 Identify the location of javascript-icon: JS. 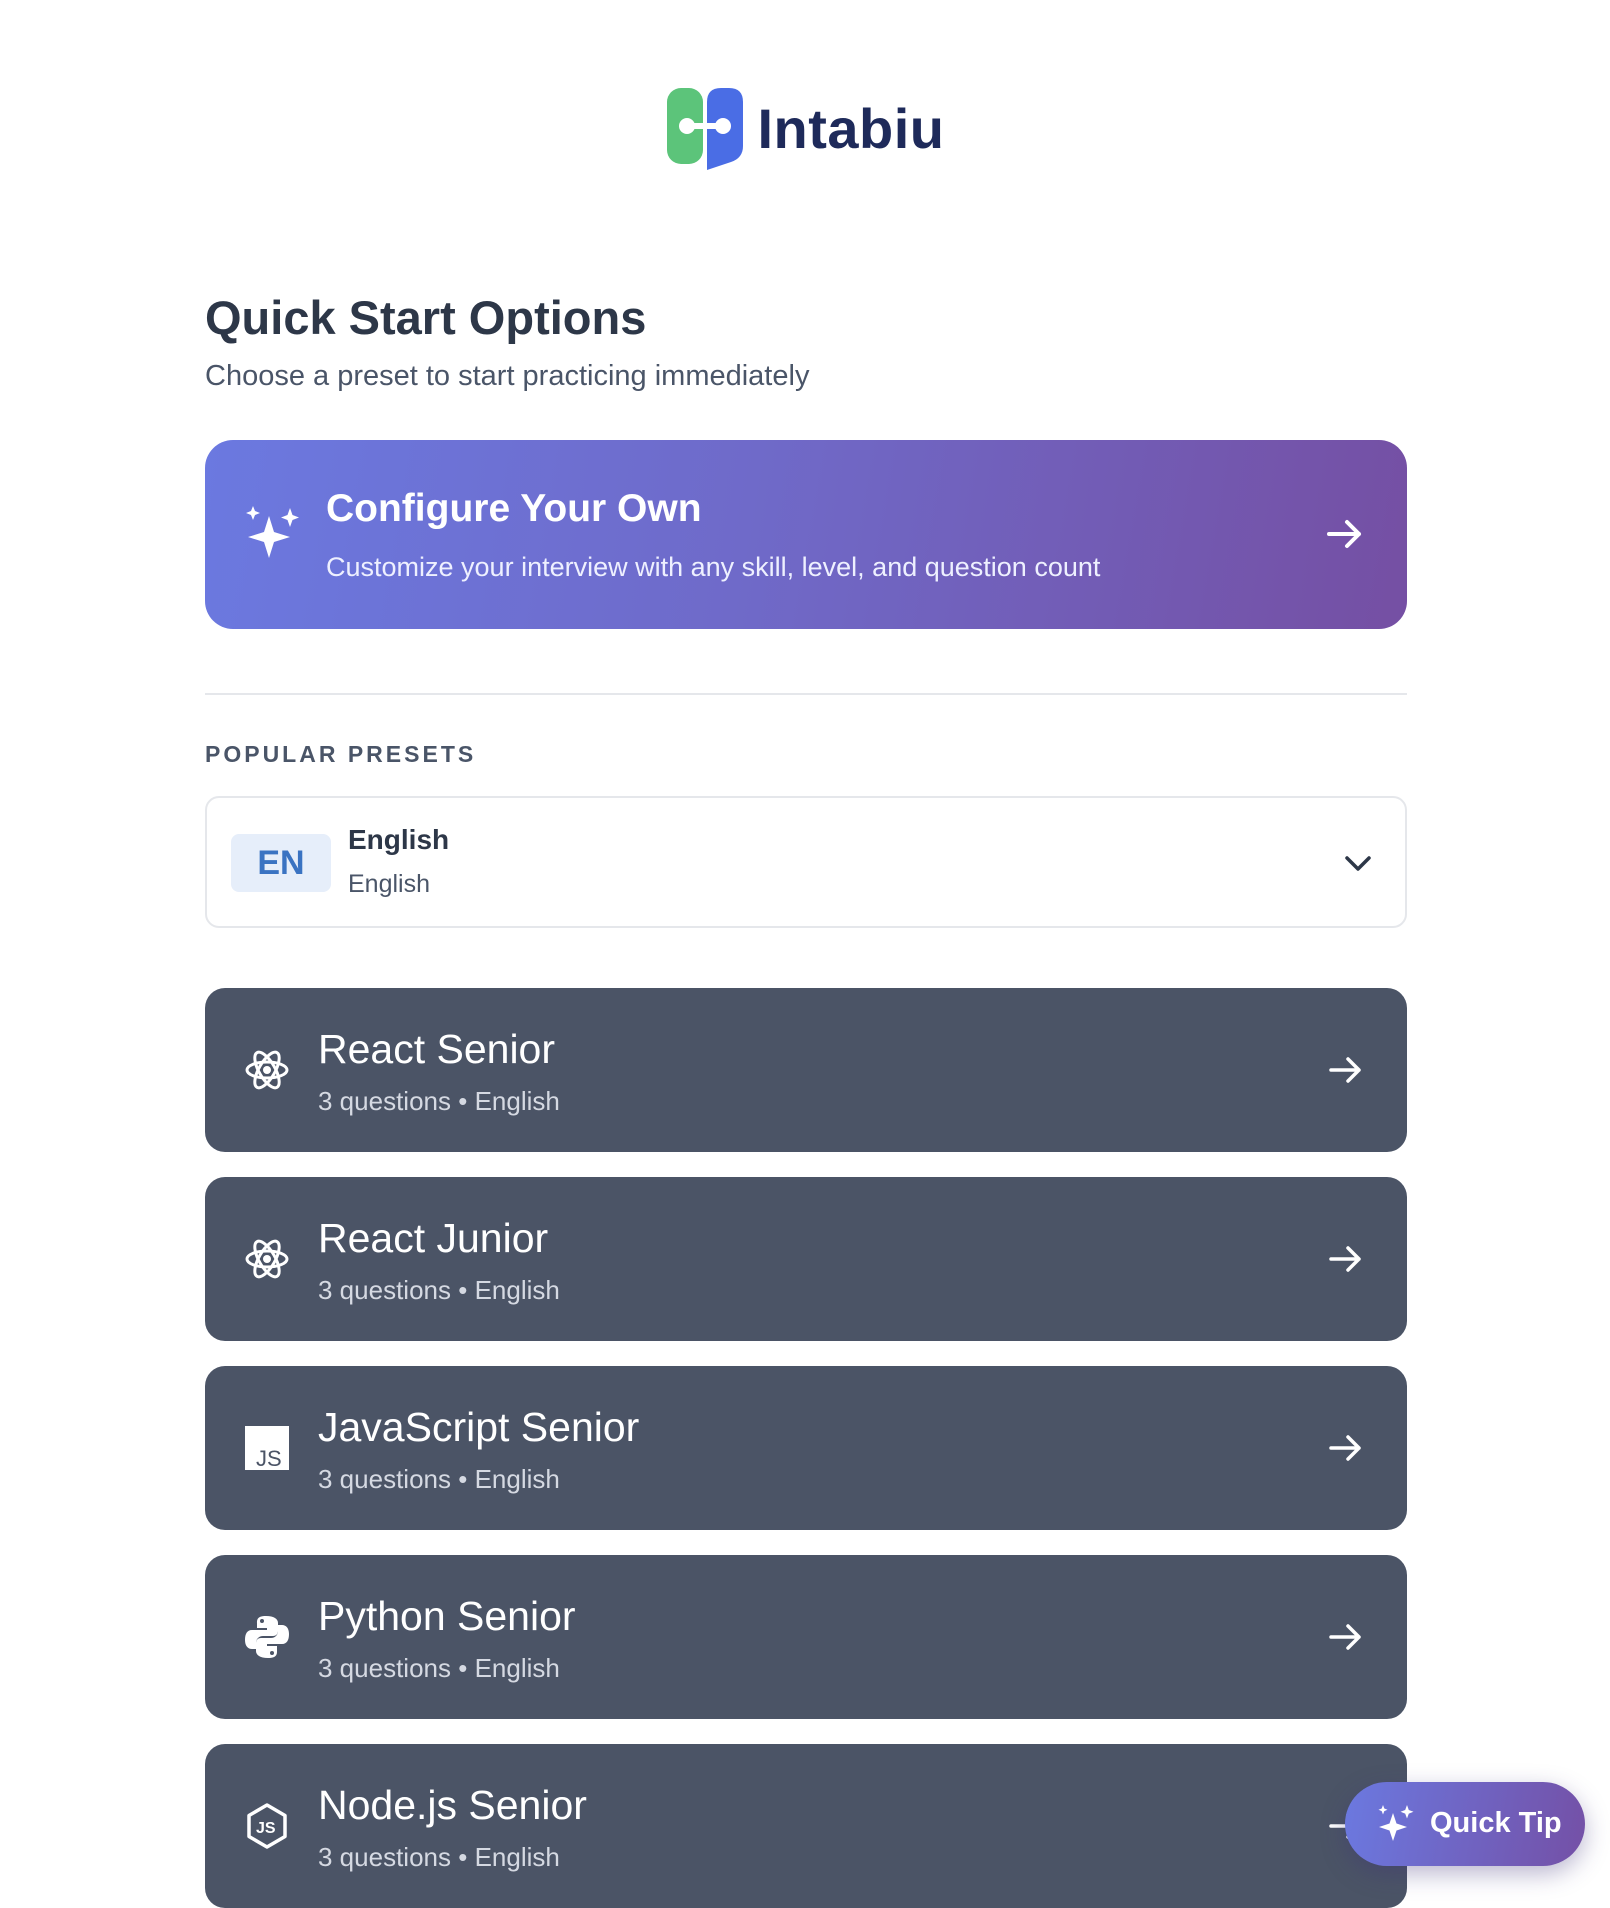
(267, 1448).